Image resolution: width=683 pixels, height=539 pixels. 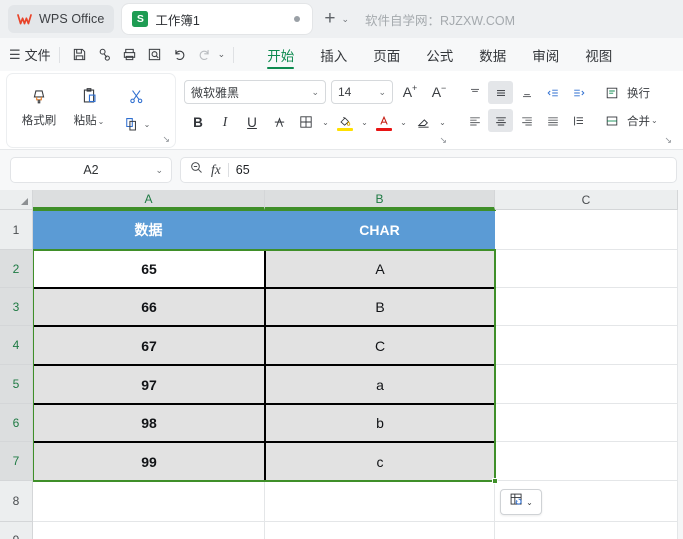 What do you see at coordinates (380, 423) in the screenshot?
I see `cell-b6: b` at bounding box center [380, 423].